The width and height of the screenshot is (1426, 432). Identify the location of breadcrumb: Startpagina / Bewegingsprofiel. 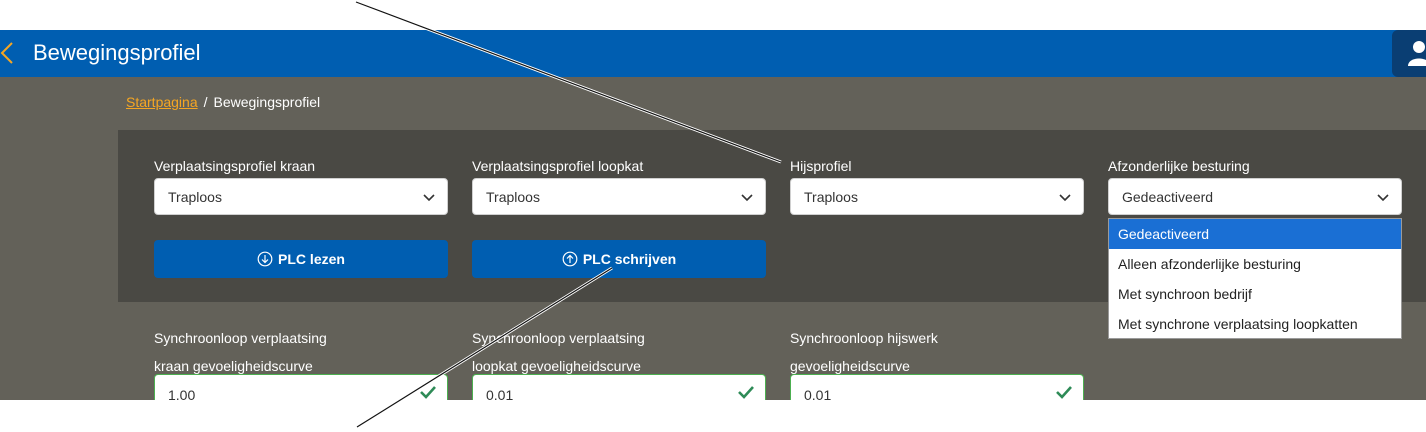
(223, 102).